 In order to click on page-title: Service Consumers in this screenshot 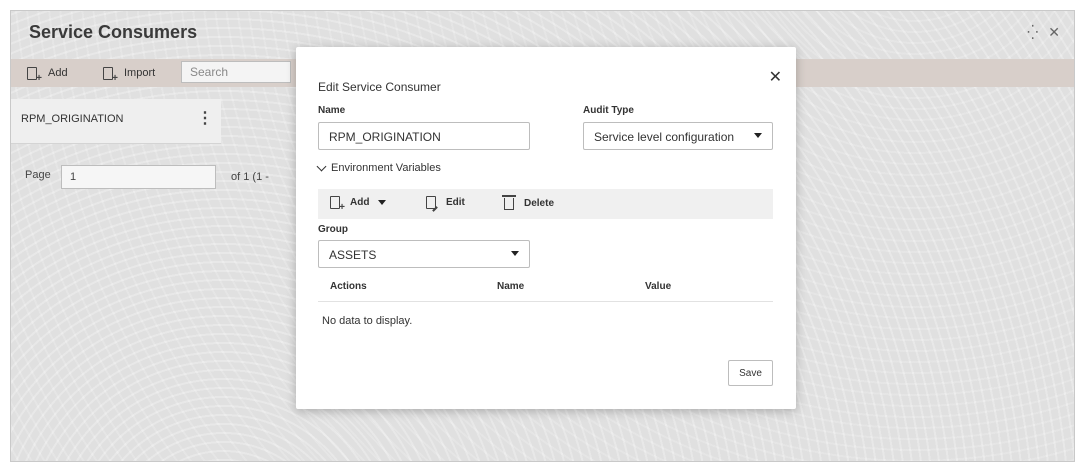, I will do `click(113, 32)`.